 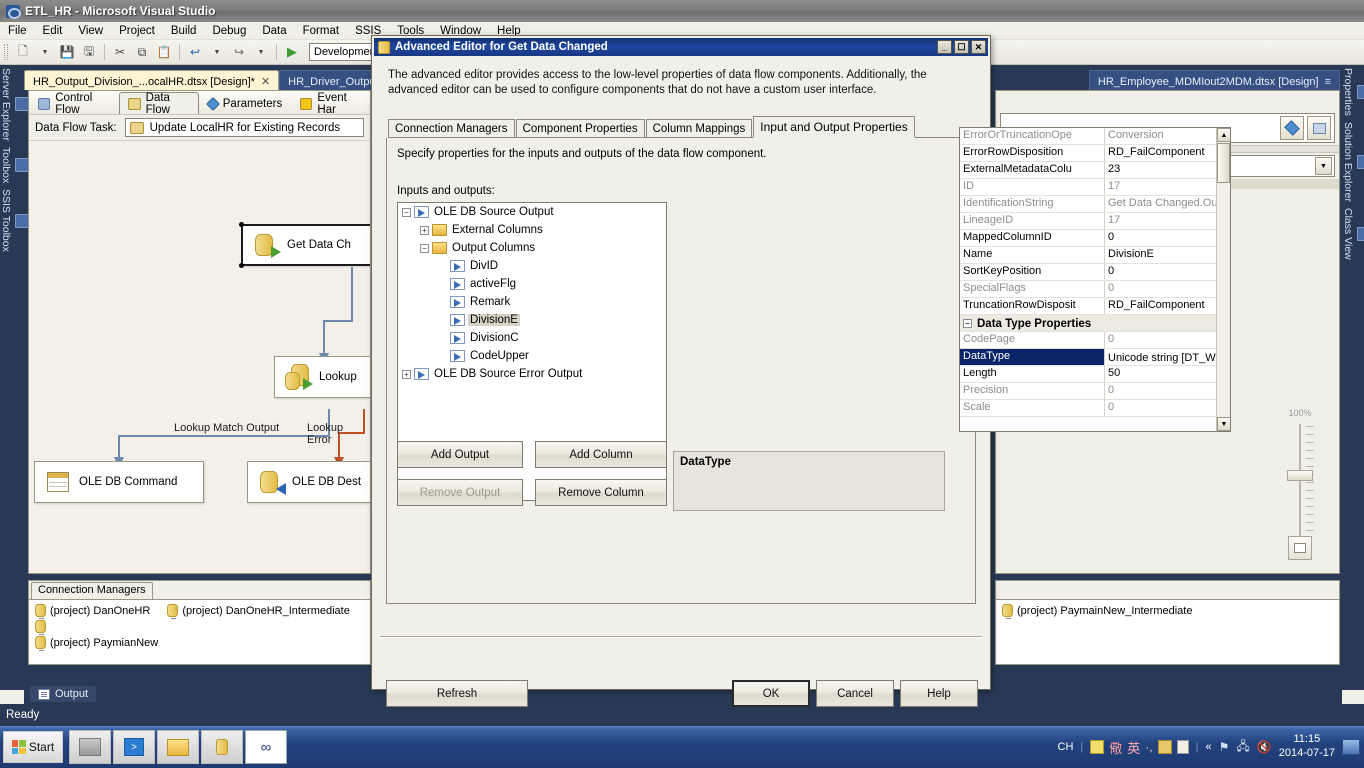 I want to click on show-hidden-icons-icon: «, so click(x=1208, y=747).